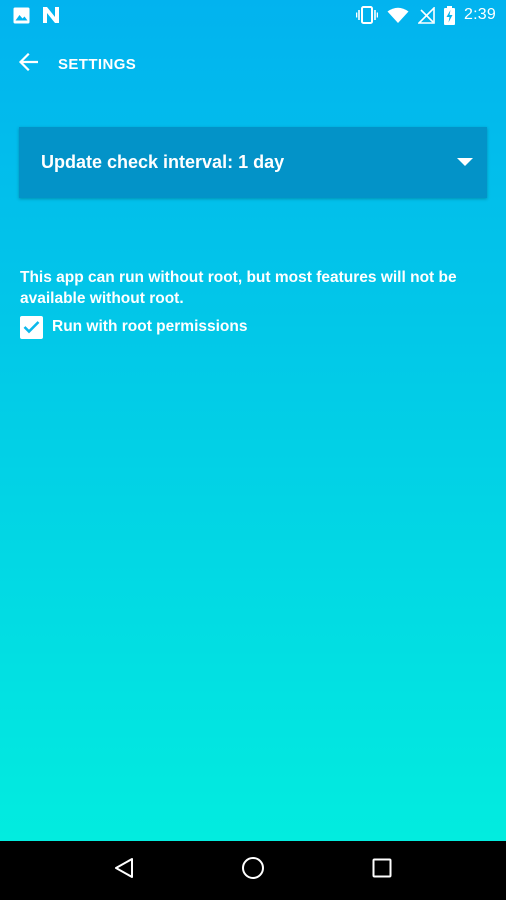 The height and width of the screenshot is (900, 506). Describe the element at coordinates (163, 162) in the screenshot. I see `update-interval-label: Update check interval: 1 day` at that location.